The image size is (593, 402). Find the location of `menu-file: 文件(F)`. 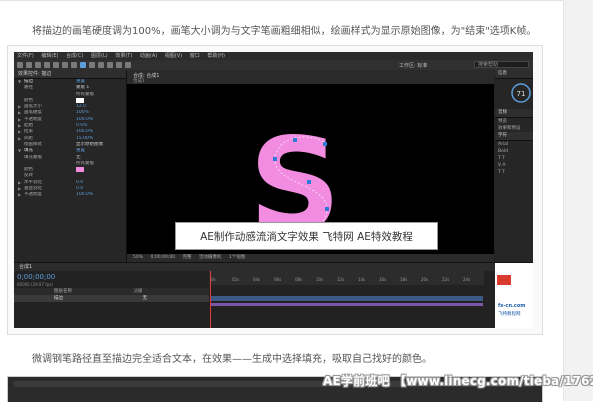

menu-file: 文件(F) is located at coordinates (25, 56).